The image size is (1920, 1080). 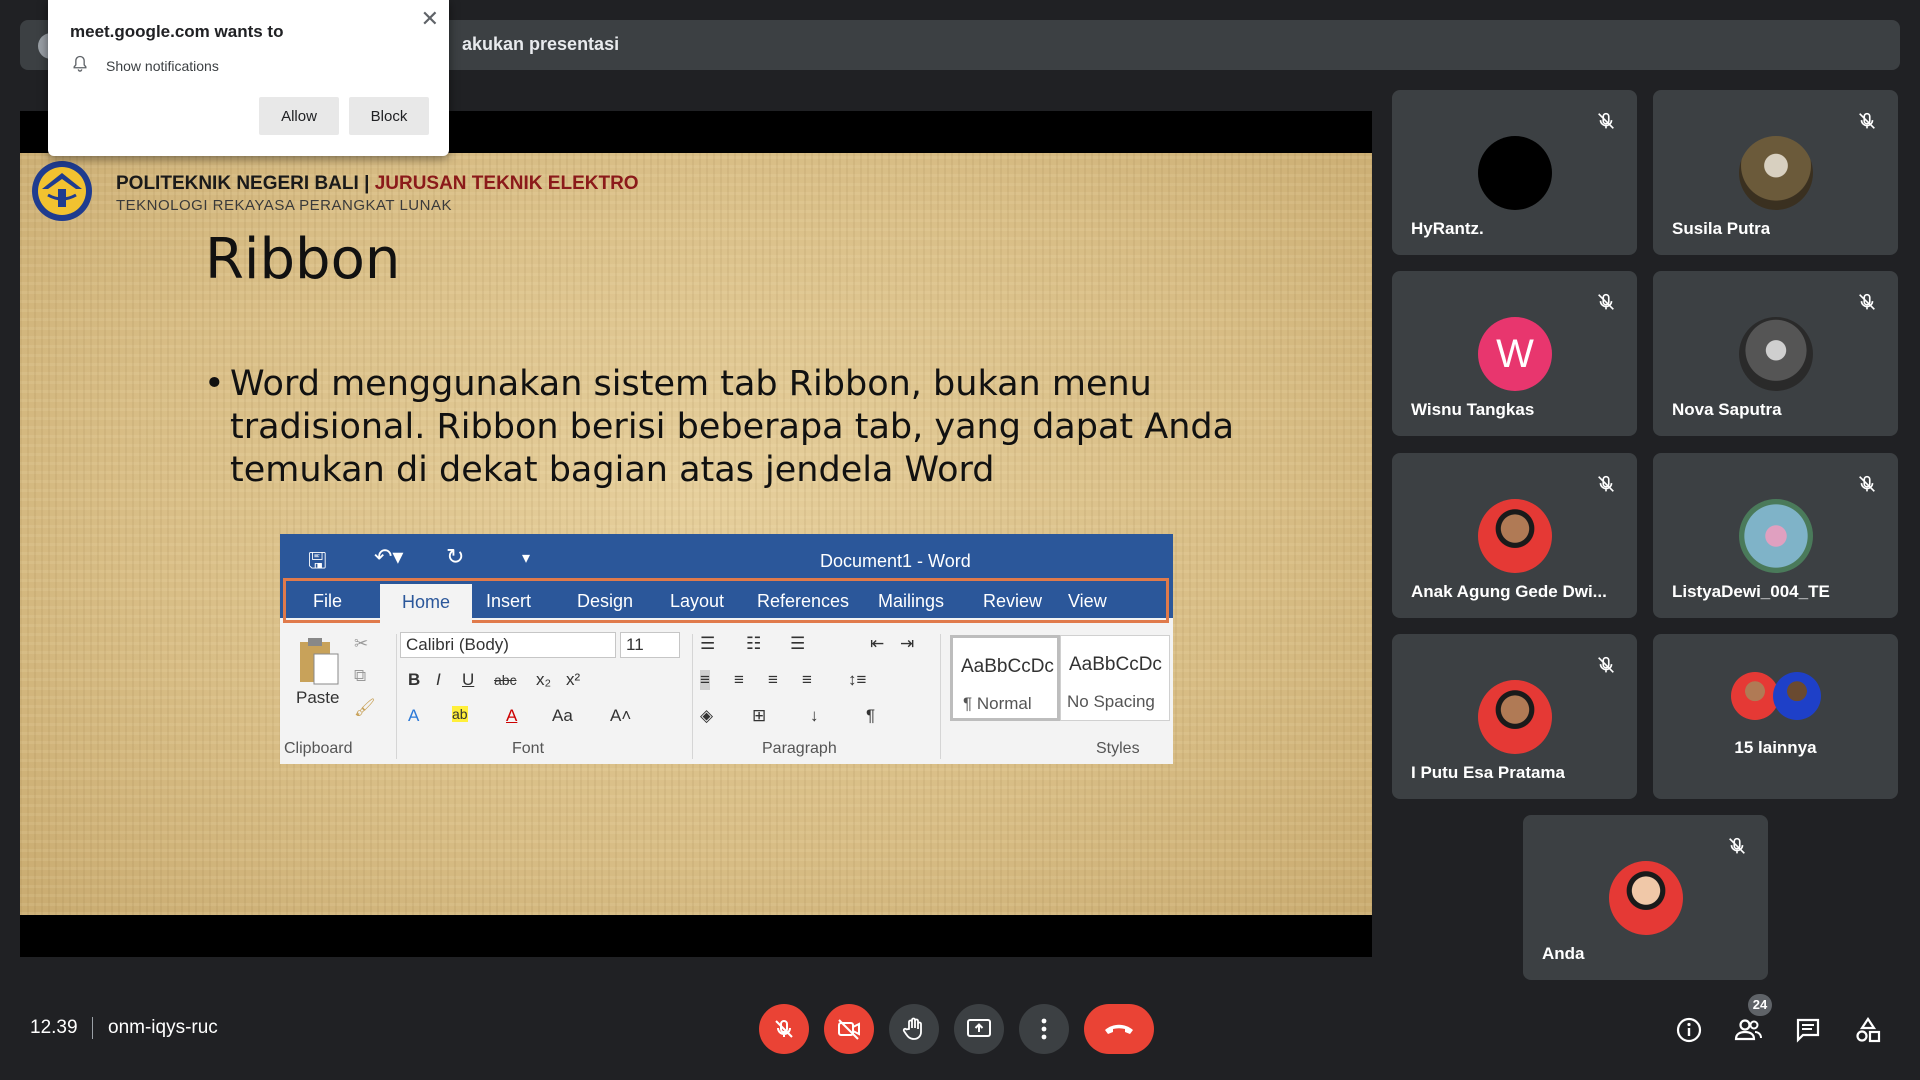 I want to click on superscript-icon: x², so click(x=573, y=679).